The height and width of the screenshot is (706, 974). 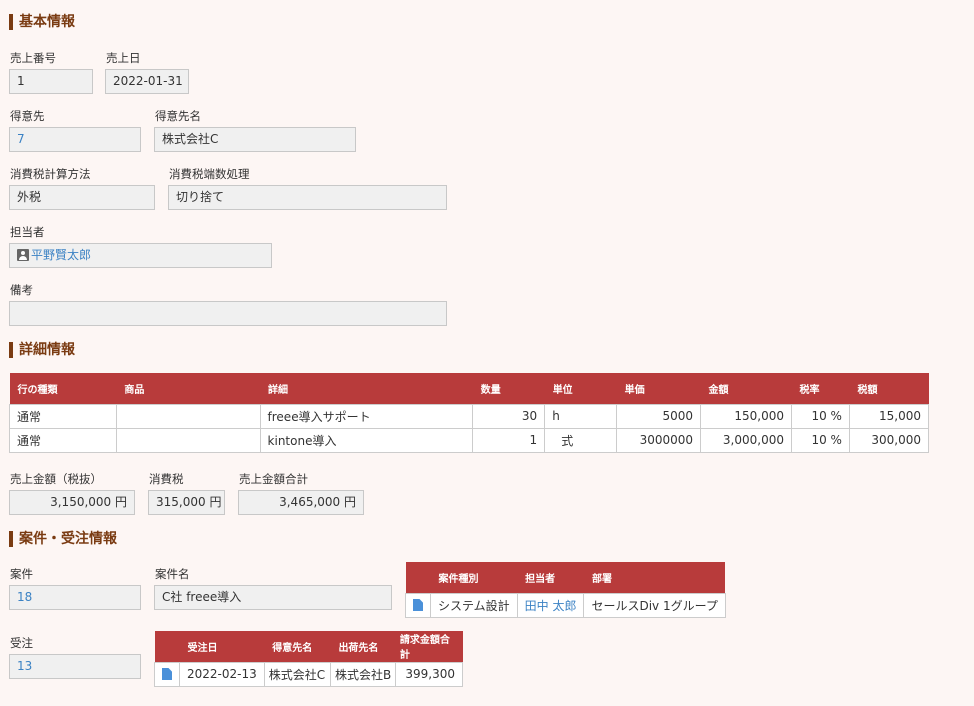 I want to click on order-id-field: 13, so click(x=75, y=666).